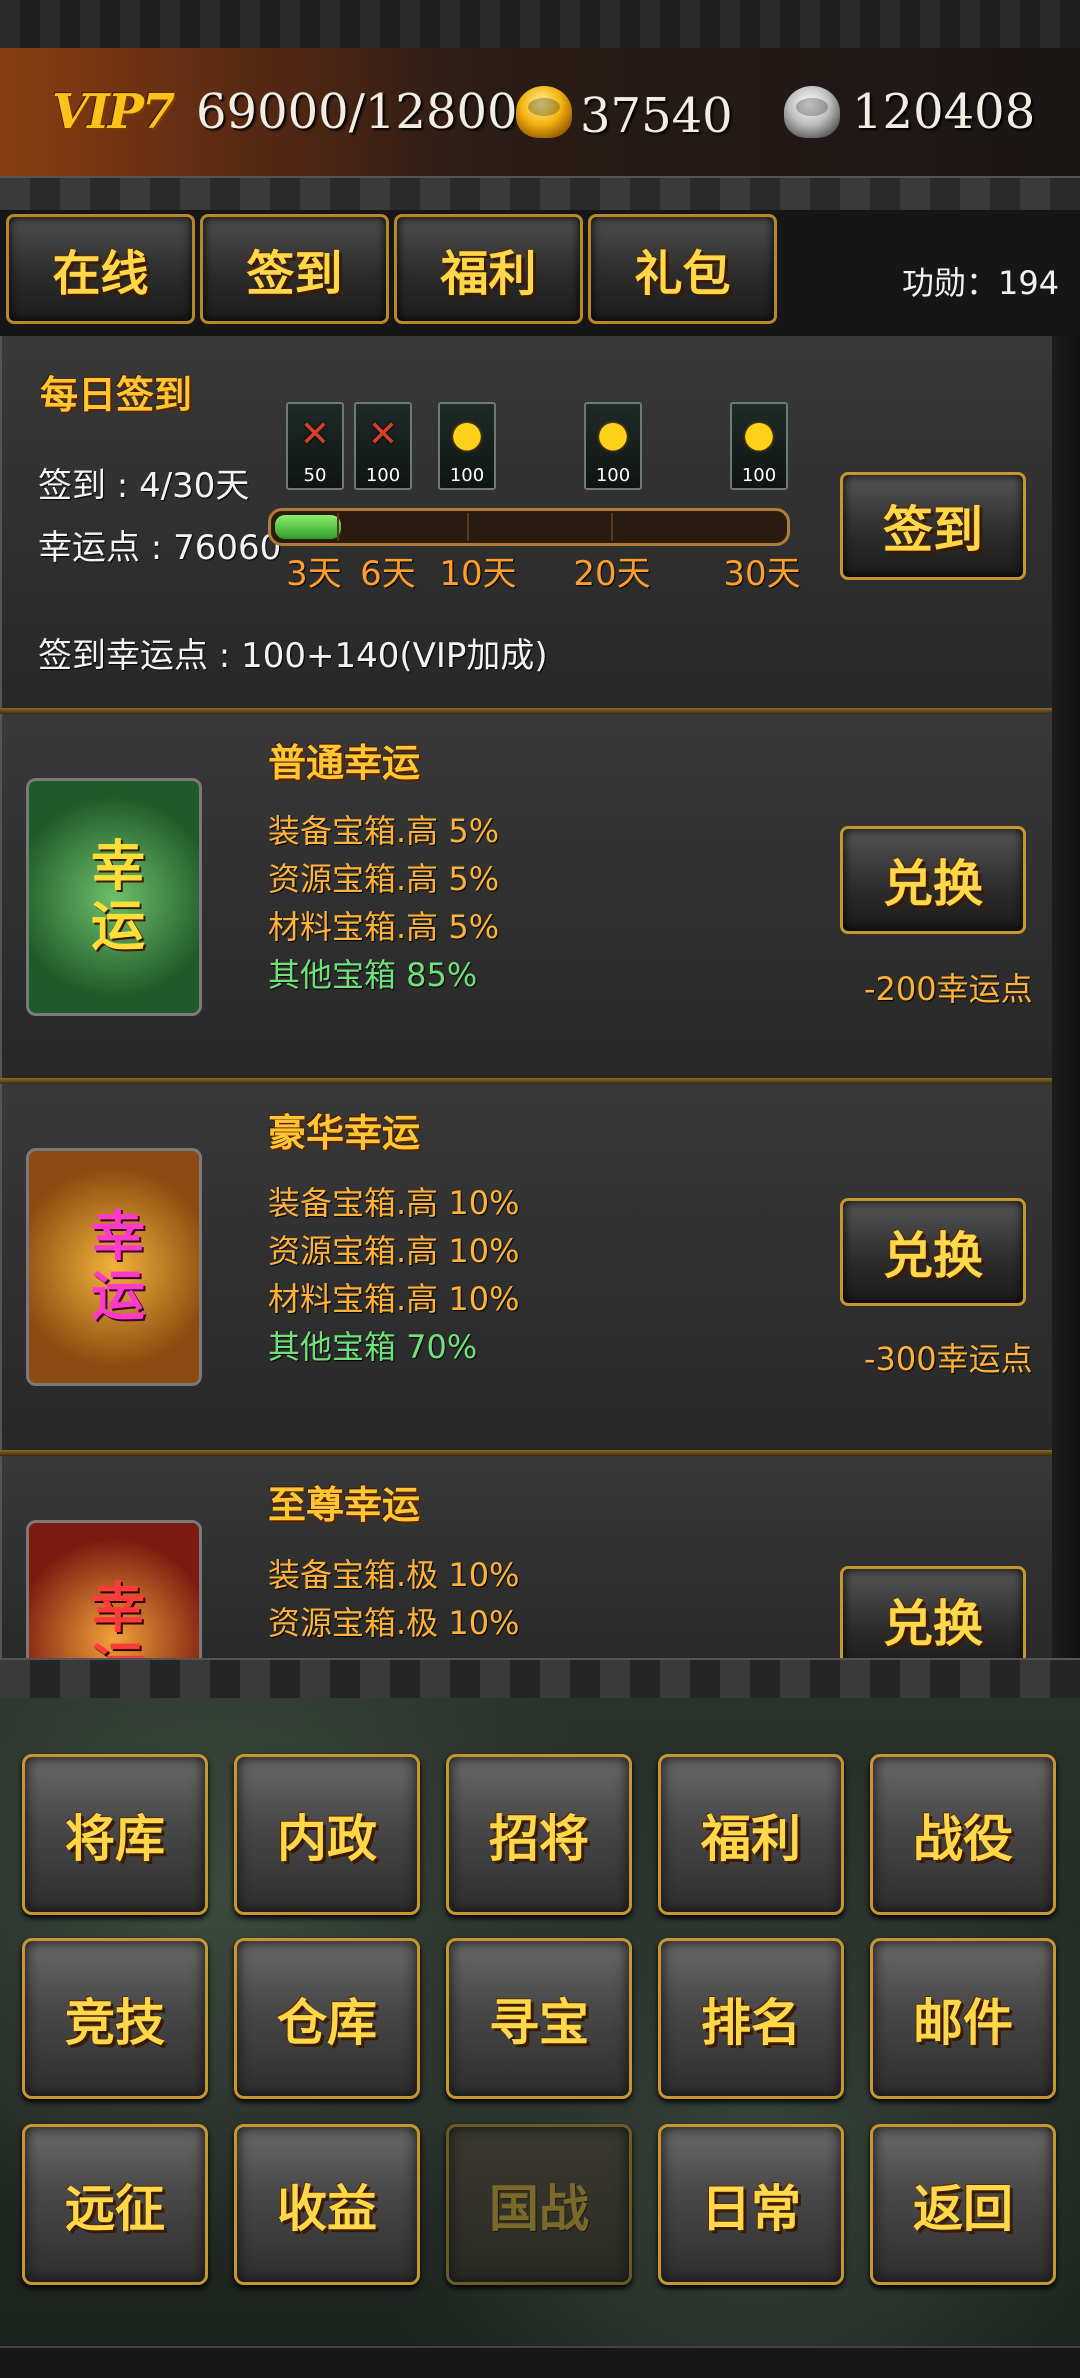  I want to click on tab-online: 在线, so click(100, 269).